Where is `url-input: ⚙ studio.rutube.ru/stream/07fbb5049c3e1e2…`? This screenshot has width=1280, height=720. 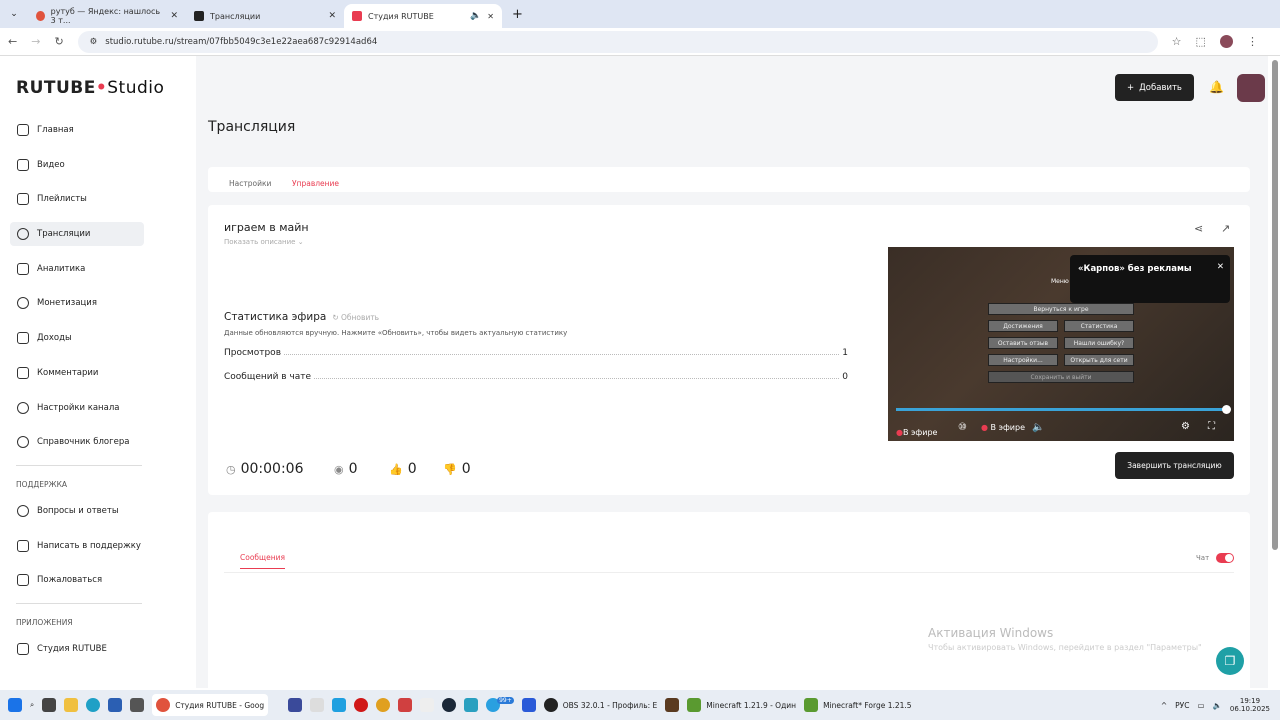
url-input: ⚙ studio.rutube.ru/stream/07fbb5049c3e1e2… is located at coordinates (617, 41).